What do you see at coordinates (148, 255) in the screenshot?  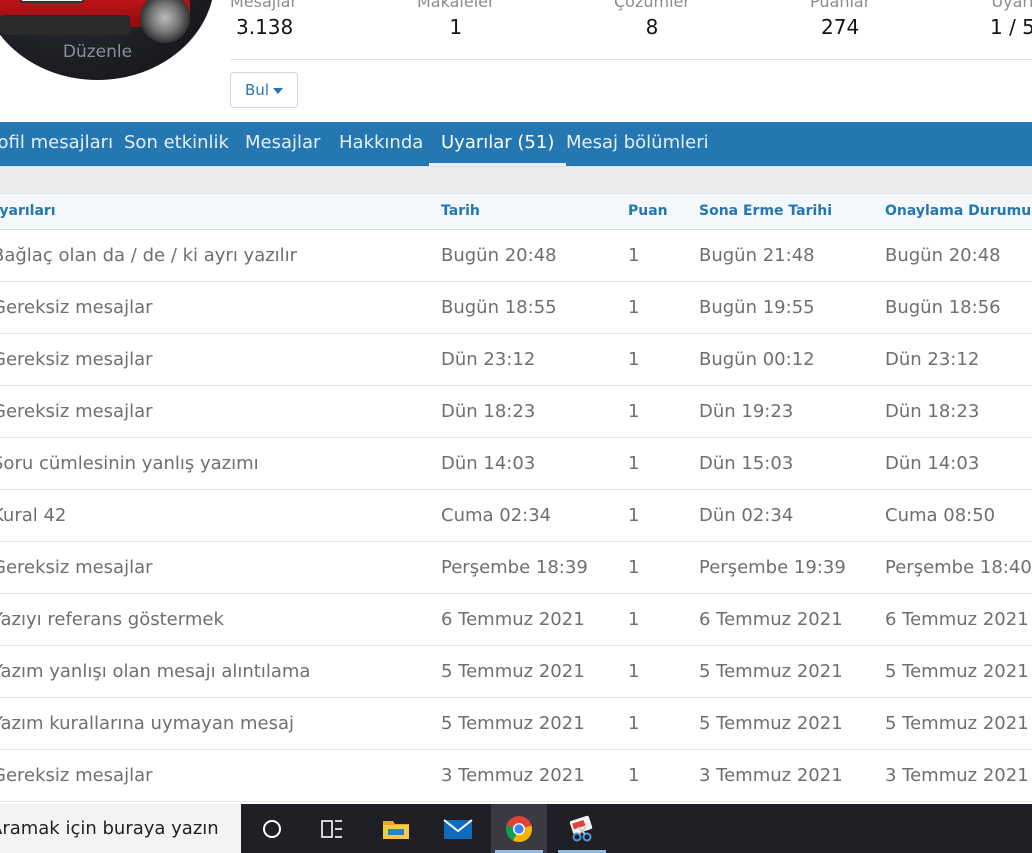 I see `warning-title: Bağlaç olan da / de / ki ayrı yazılır` at bounding box center [148, 255].